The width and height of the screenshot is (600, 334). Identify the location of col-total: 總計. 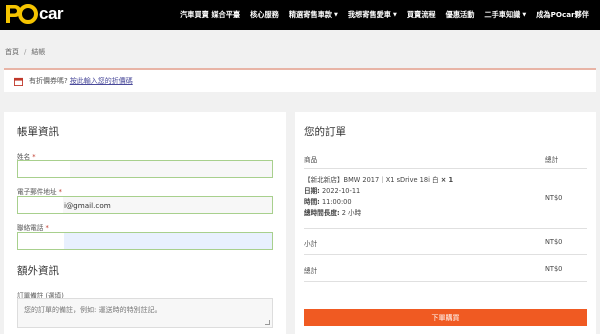
(552, 160).